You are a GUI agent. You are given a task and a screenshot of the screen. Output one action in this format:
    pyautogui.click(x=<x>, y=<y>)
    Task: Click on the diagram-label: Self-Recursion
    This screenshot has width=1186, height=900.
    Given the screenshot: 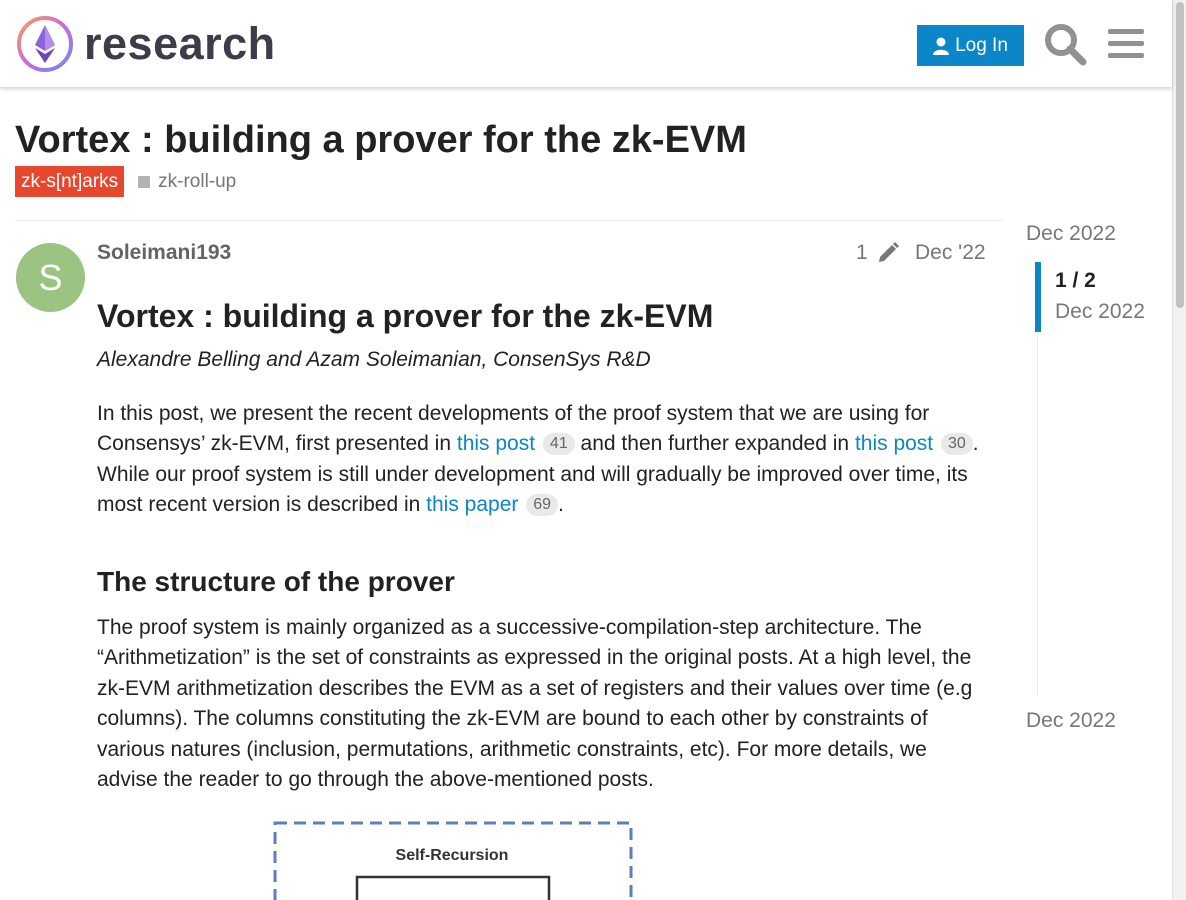 What is the action you would take?
    pyautogui.click(x=452, y=855)
    